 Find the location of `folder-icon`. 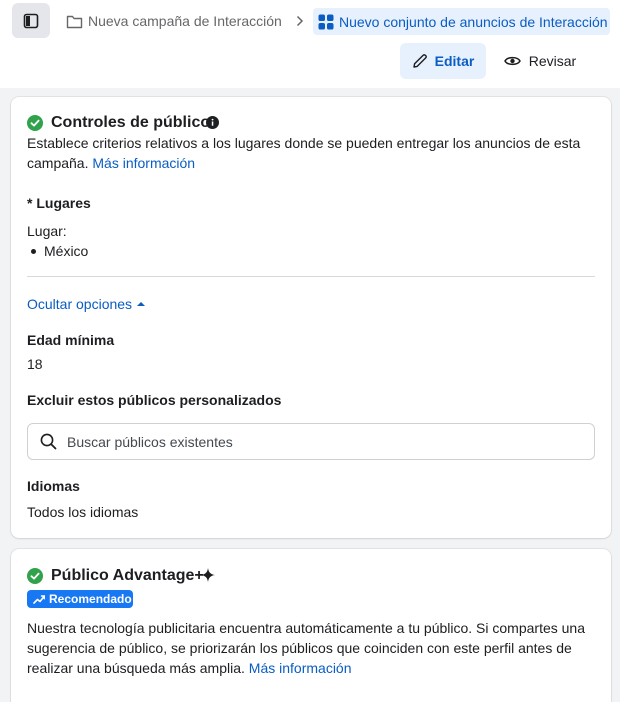

folder-icon is located at coordinates (74, 21).